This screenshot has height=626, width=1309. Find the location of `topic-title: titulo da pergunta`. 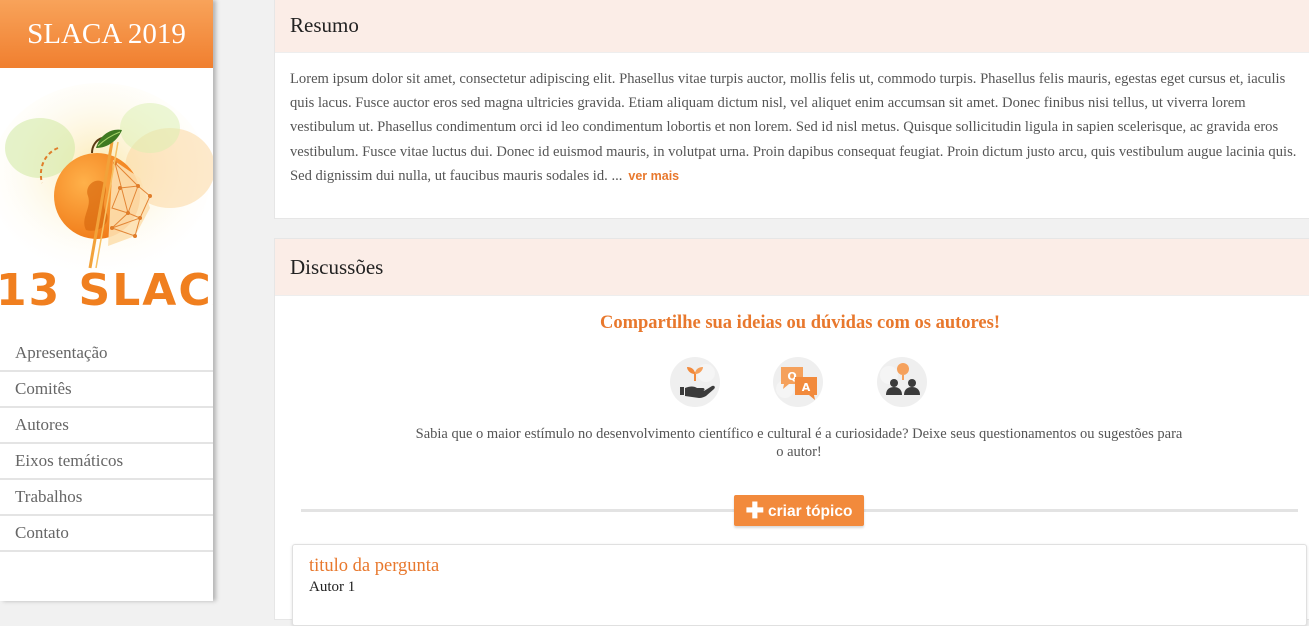

topic-title: titulo da pergunta is located at coordinates (807, 566).